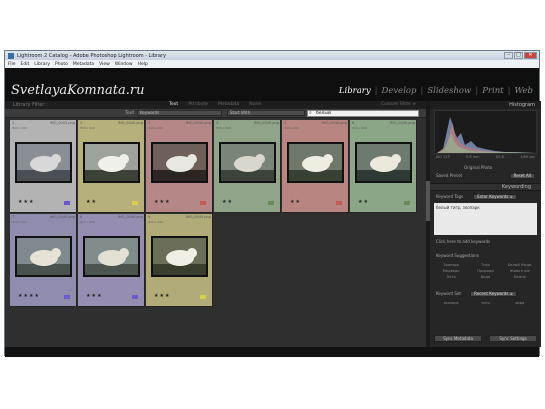 Image resolution: width=545 pixels, height=409 pixels. I want to click on keyword-set-row: Keyword Set Recent Keywords ≑, so click(485, 294).